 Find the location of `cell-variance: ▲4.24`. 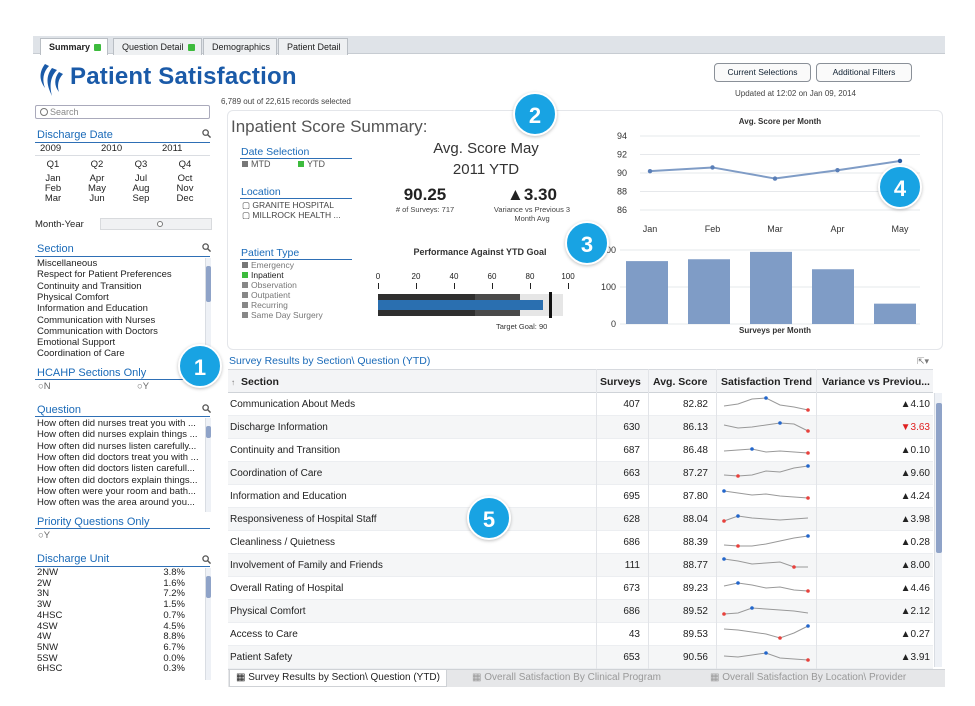

cell-variance: ▲4.24 is located at coordinates (915, 496).